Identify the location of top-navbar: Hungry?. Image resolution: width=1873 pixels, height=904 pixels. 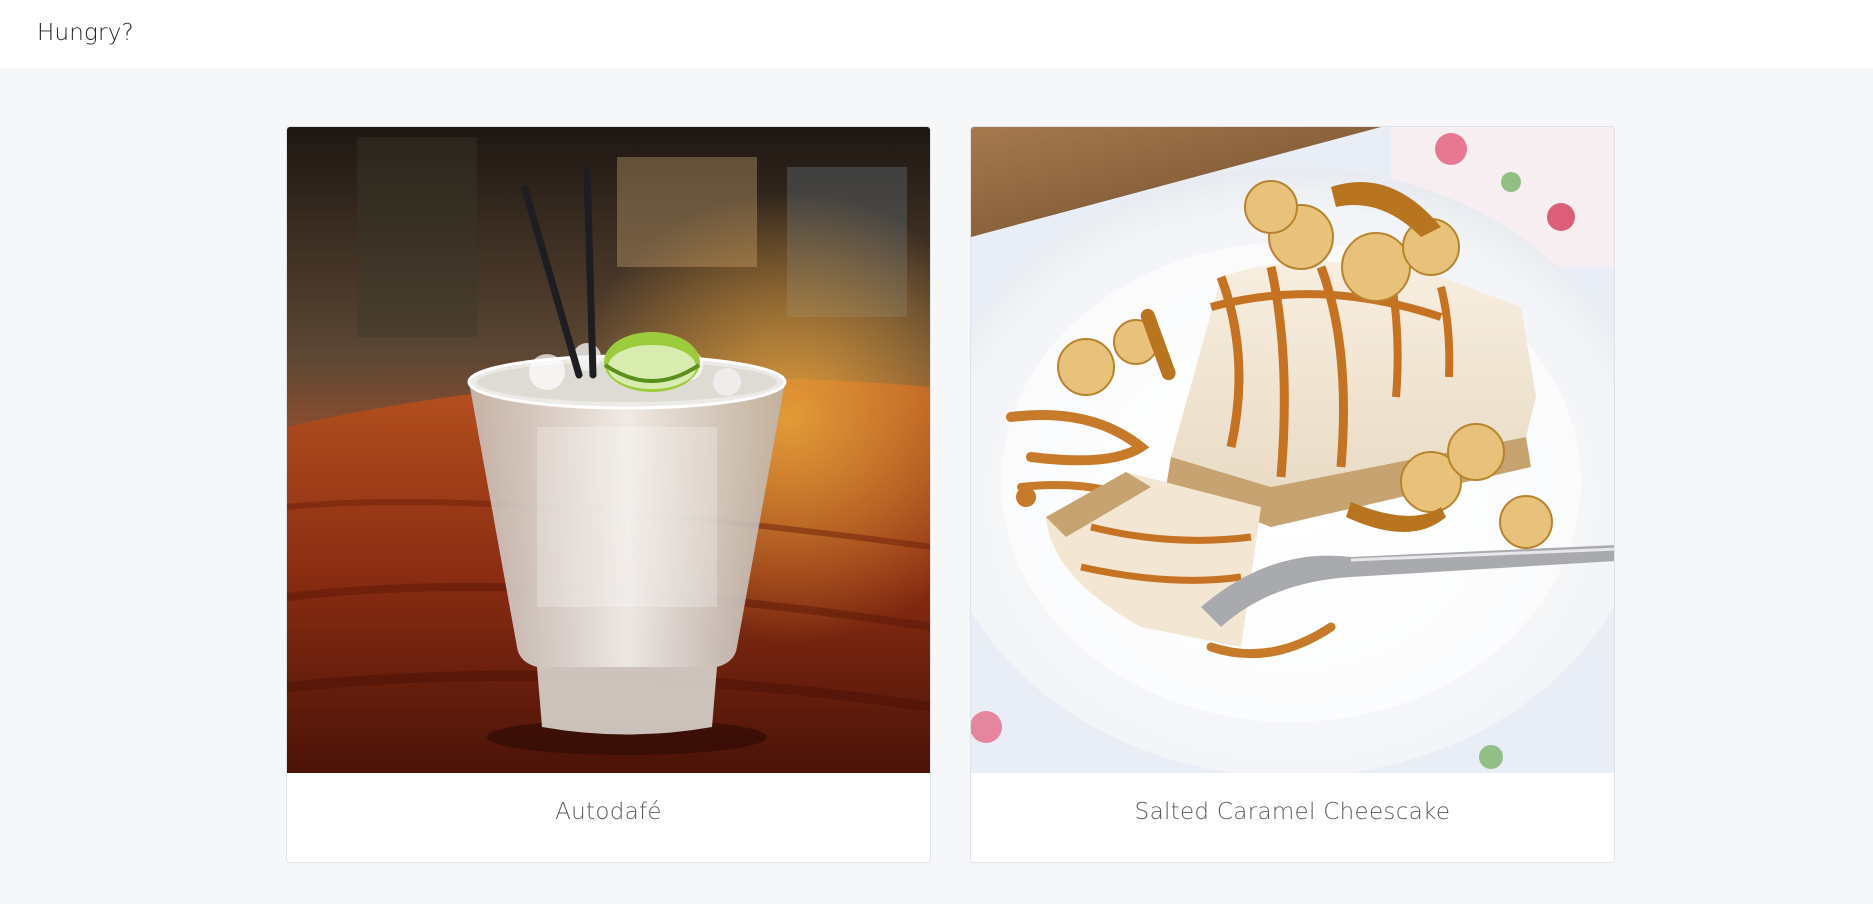
(936, 34).